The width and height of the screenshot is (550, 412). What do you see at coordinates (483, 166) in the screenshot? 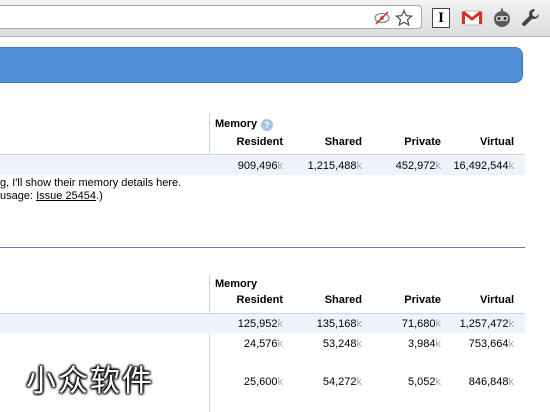
I see `cell-virtual: 16,492,544k` at bounding box center [483, 166].